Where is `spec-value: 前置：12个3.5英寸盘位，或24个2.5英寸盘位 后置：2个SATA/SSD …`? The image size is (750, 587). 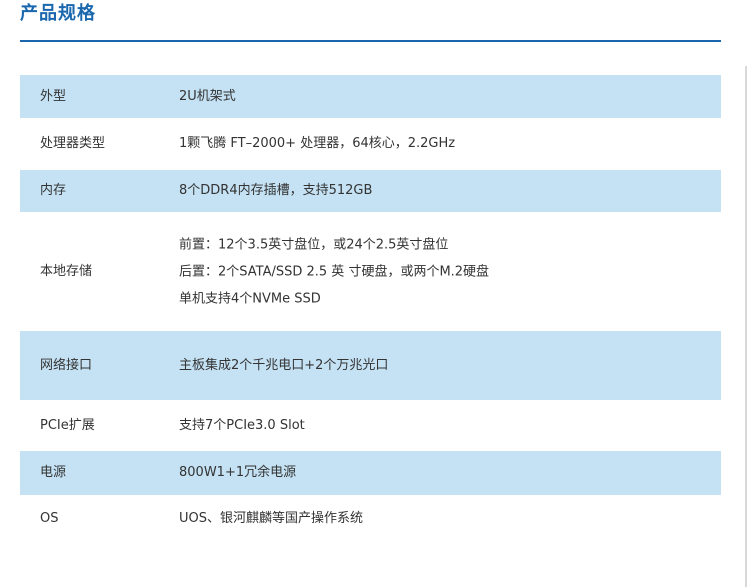
spec-value: 前置：12个3.5英寸盘位，或24个2.5英寸盘位 后置：2个SATA/SSD … is located at coordinates (334, 271).